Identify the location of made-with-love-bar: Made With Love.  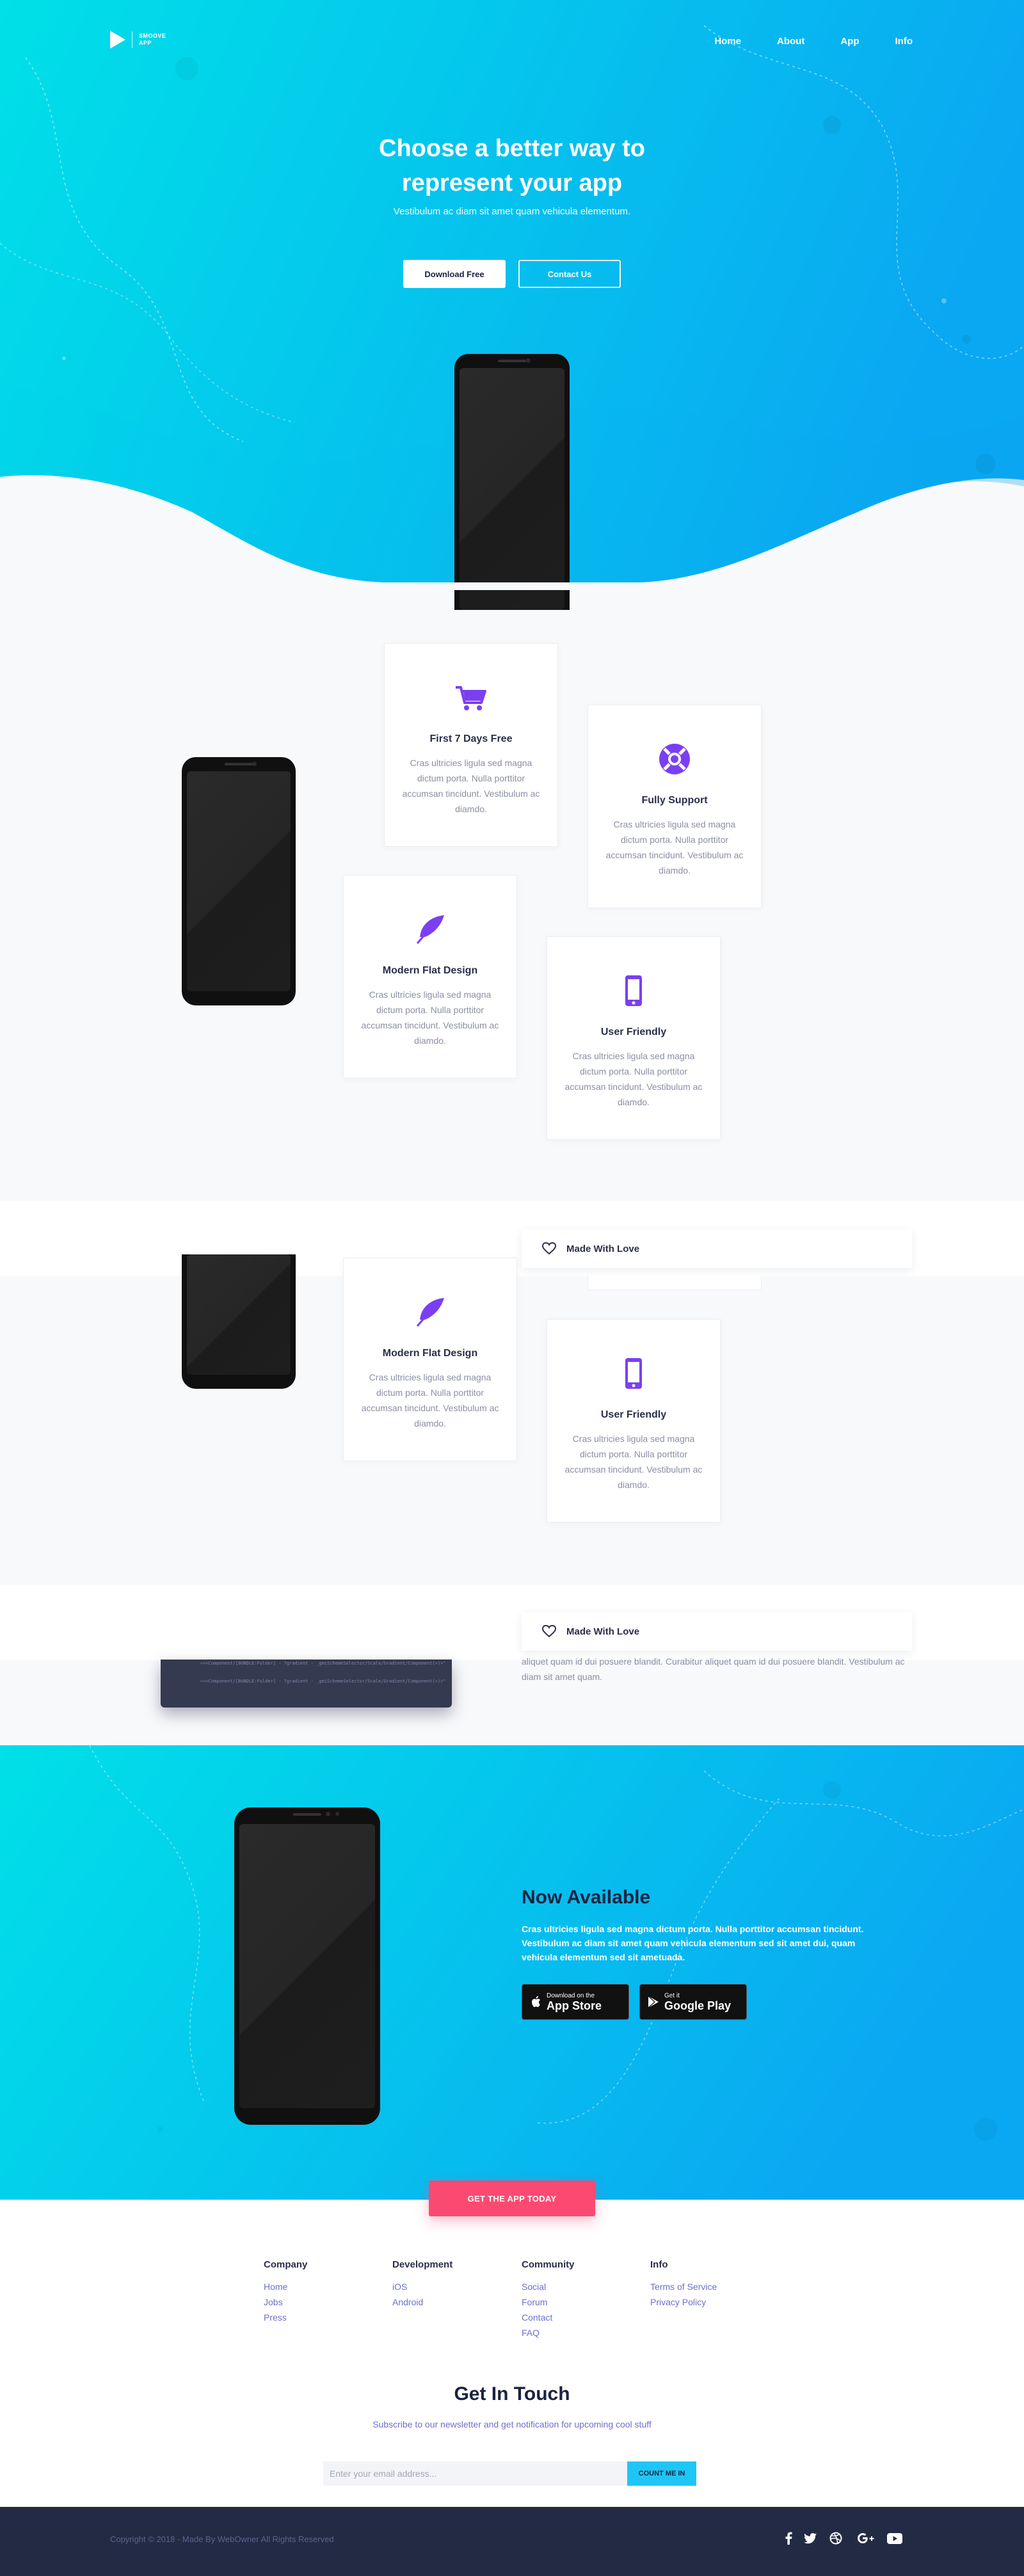
(717, 1248).